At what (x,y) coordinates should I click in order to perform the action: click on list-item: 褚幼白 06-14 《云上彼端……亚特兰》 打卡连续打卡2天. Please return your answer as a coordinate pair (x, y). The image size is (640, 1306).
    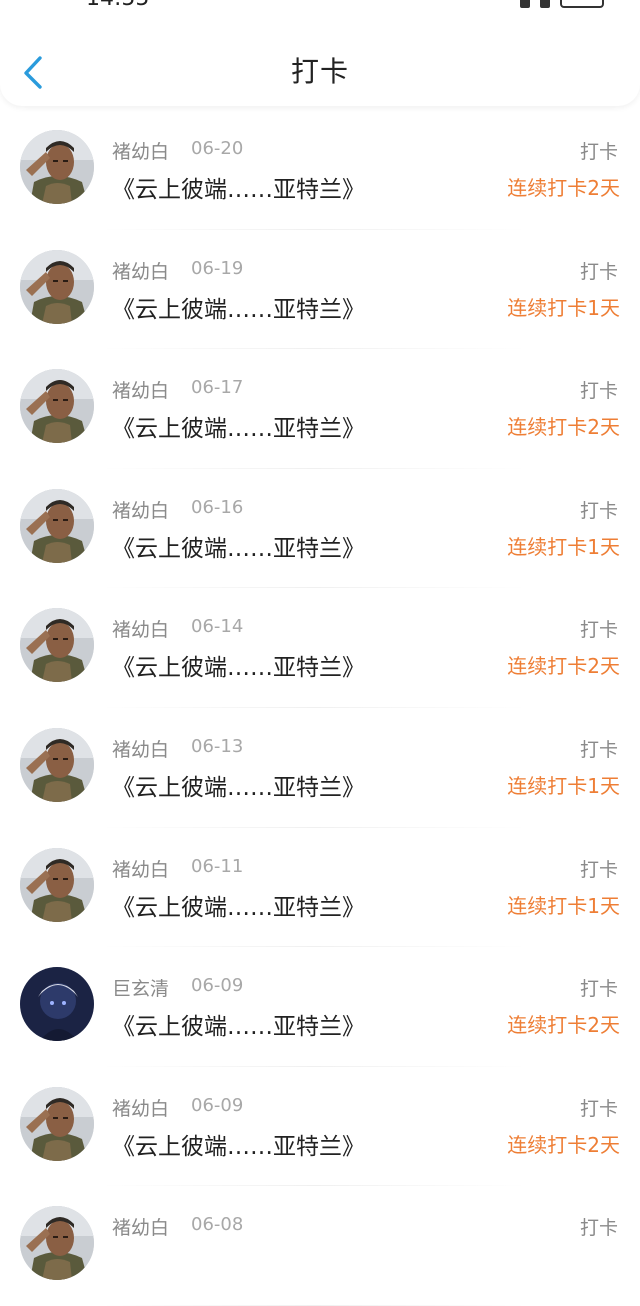
    Looking at the image, I should click on (320, 648).